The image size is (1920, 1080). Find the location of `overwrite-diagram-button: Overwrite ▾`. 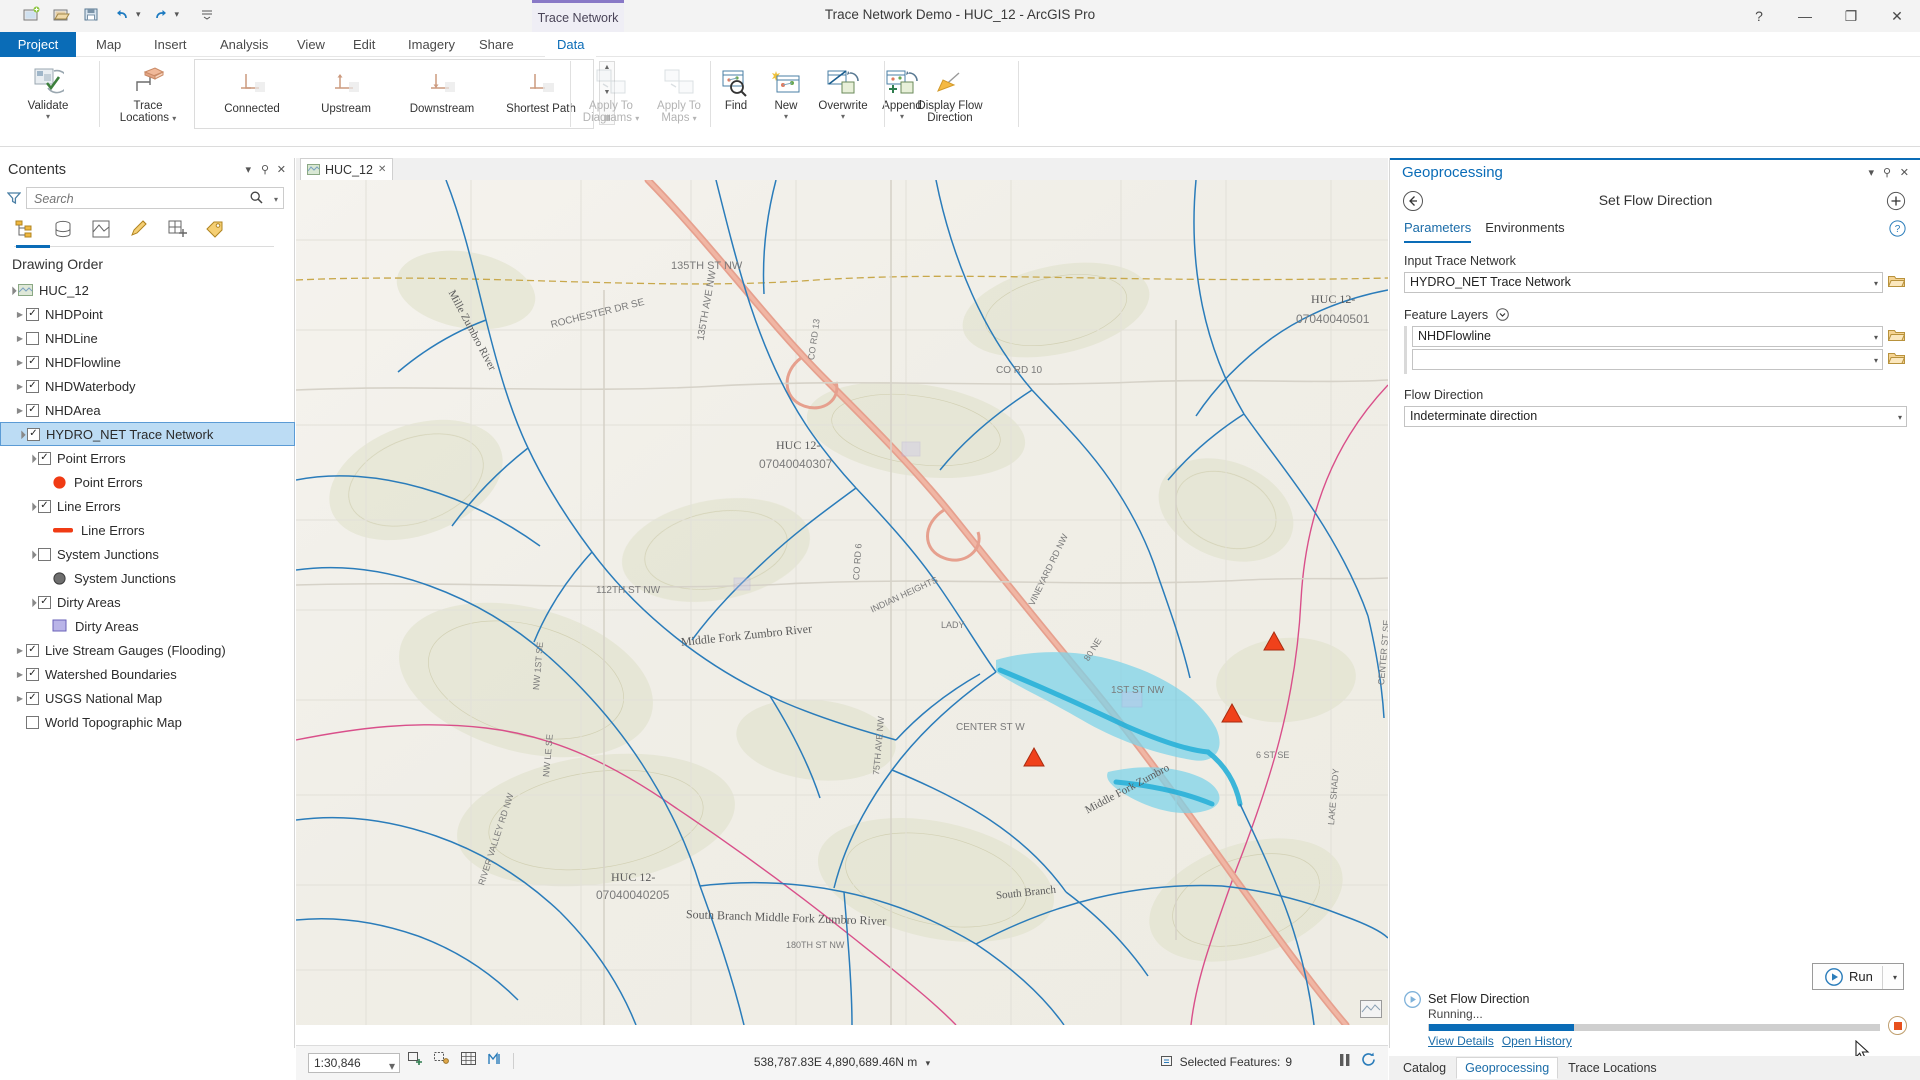

overwrite-diagram-button: Overwrite ▾ is located at coordinates (843, 89).